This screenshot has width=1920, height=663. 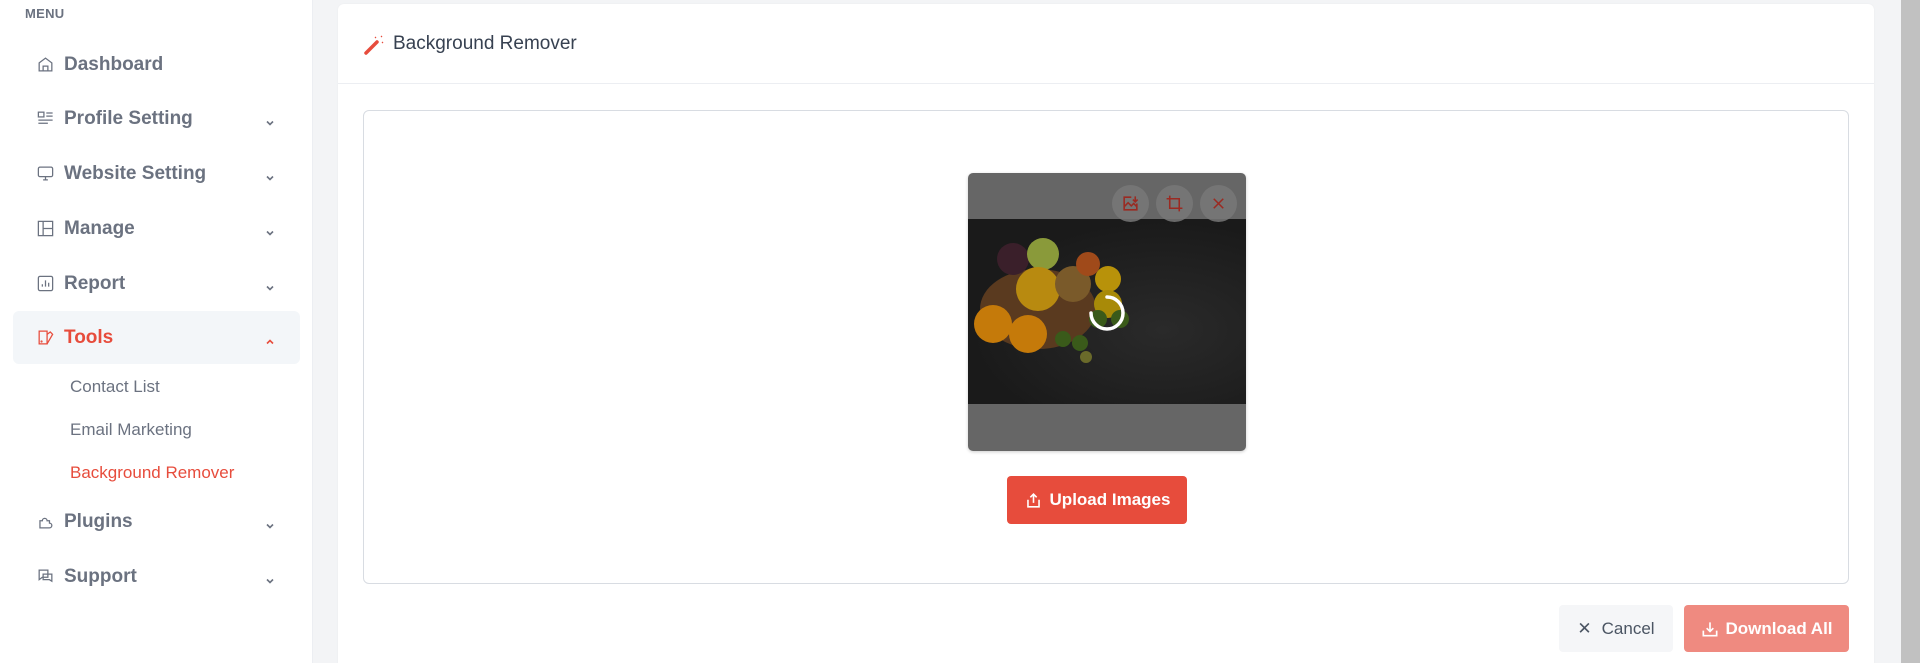 What do you see at coordinates (95, 283) in the screenshot?
I see `sidebar-item-label: Report` at bounding box center [95, 283].